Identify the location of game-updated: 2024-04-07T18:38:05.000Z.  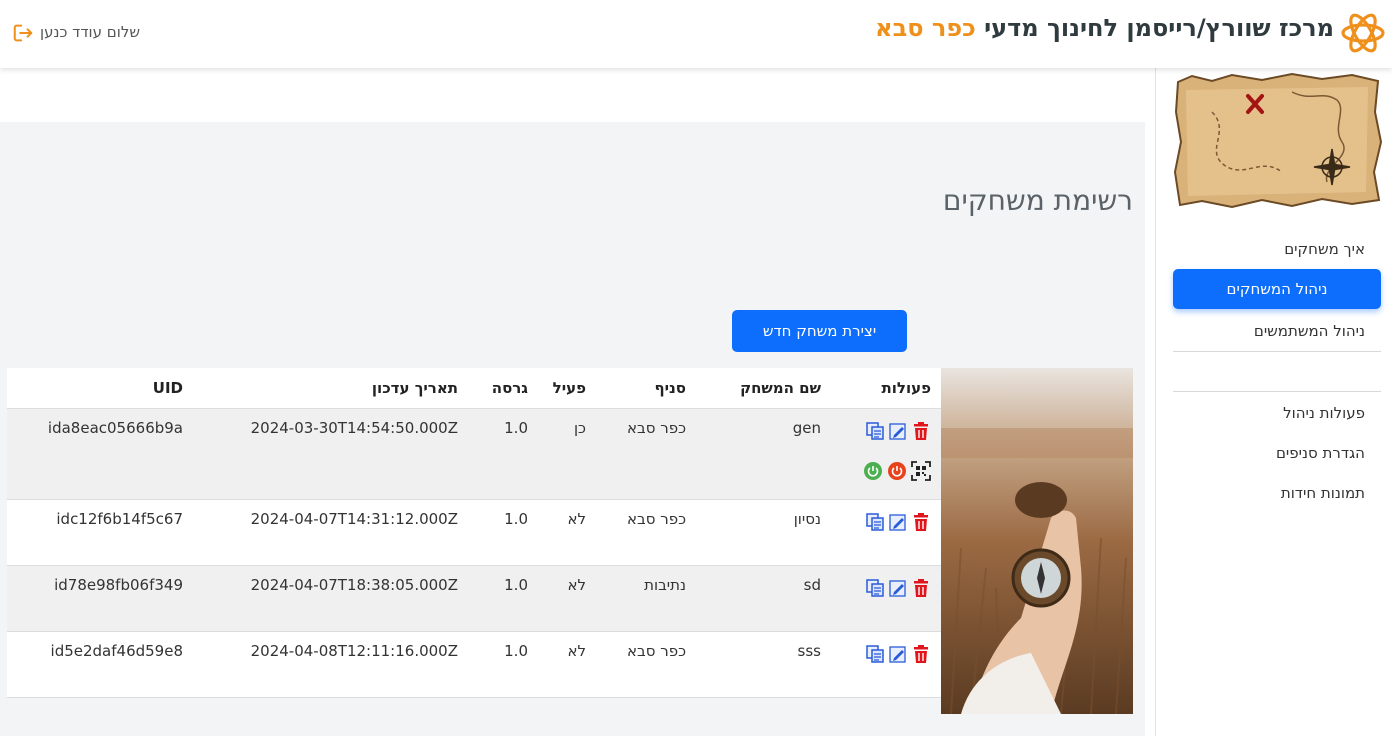
(332, 598).